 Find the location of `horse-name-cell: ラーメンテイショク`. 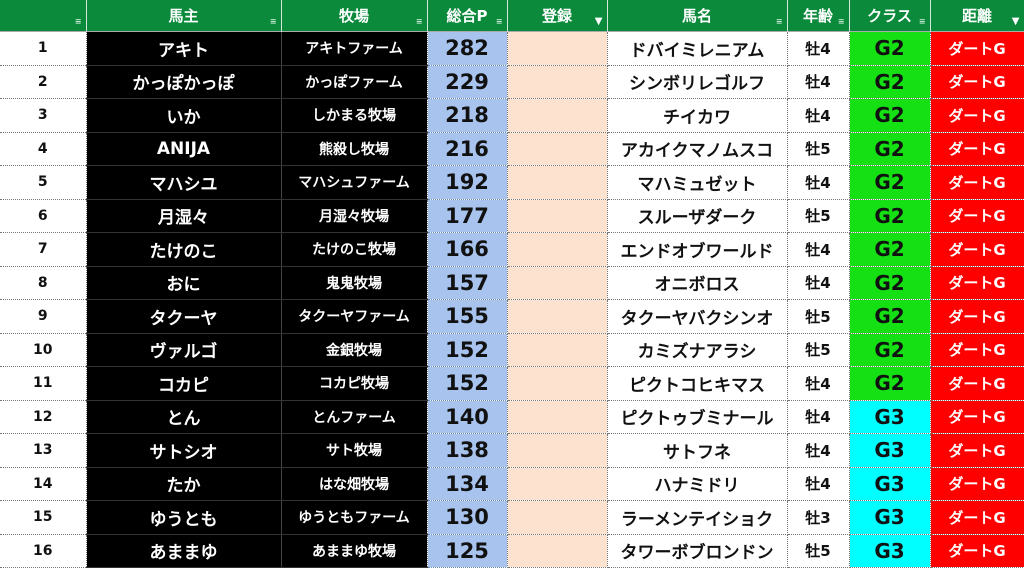

horse-name-cell: ラーメンテイショク is located at coordinates (697, 517).